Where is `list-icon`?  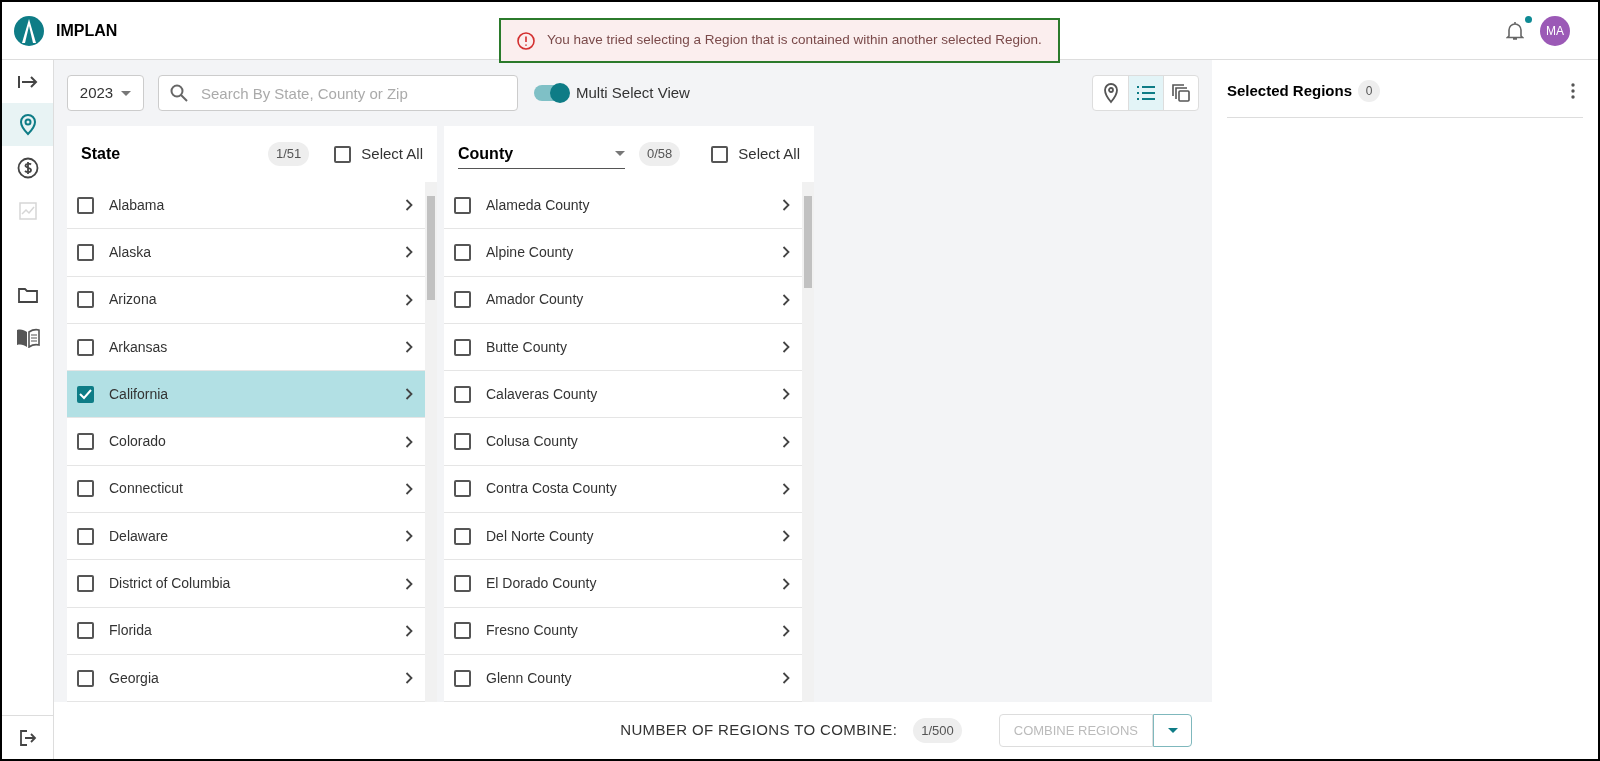 list-icon is located at coordinates (1146, 93).